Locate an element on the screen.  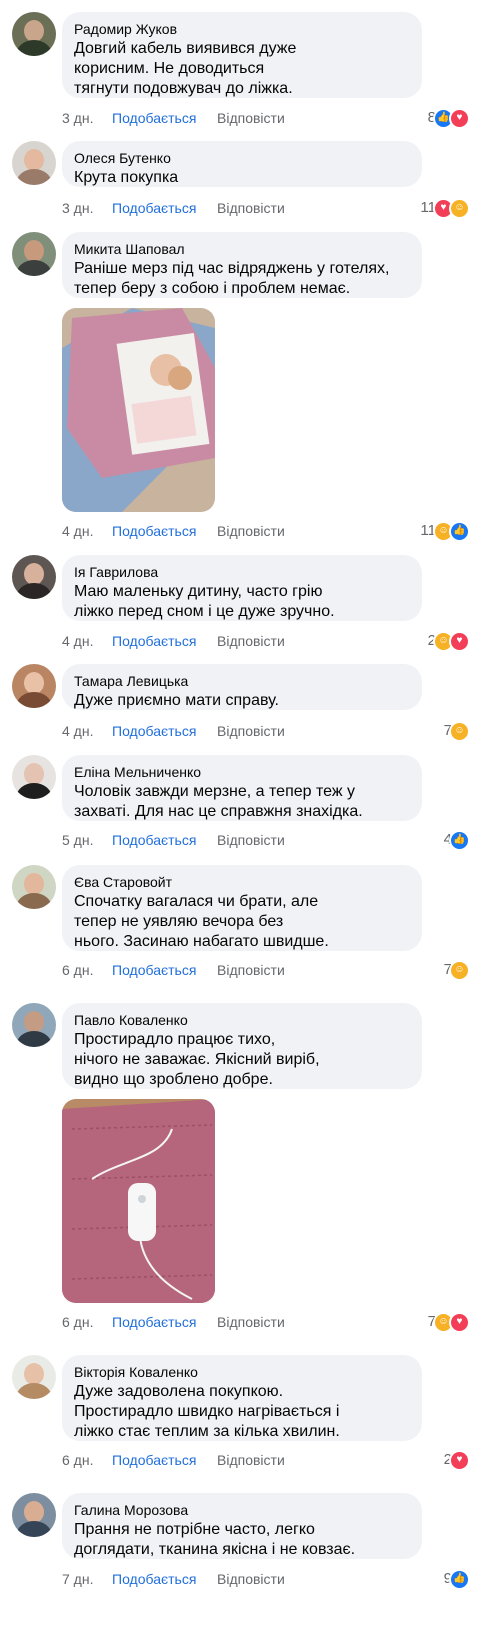
reaction-summary: 9 👍 is located at coordinates (457, 1579).